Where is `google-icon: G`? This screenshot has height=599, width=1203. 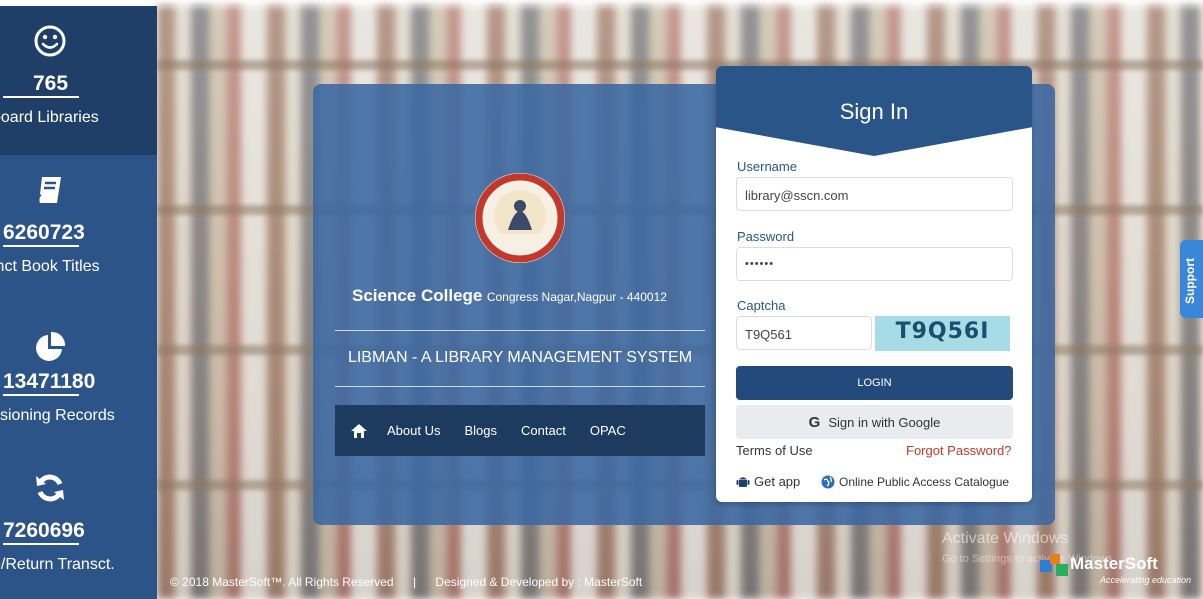
google-icon: G is located at coordinates (814, 422).